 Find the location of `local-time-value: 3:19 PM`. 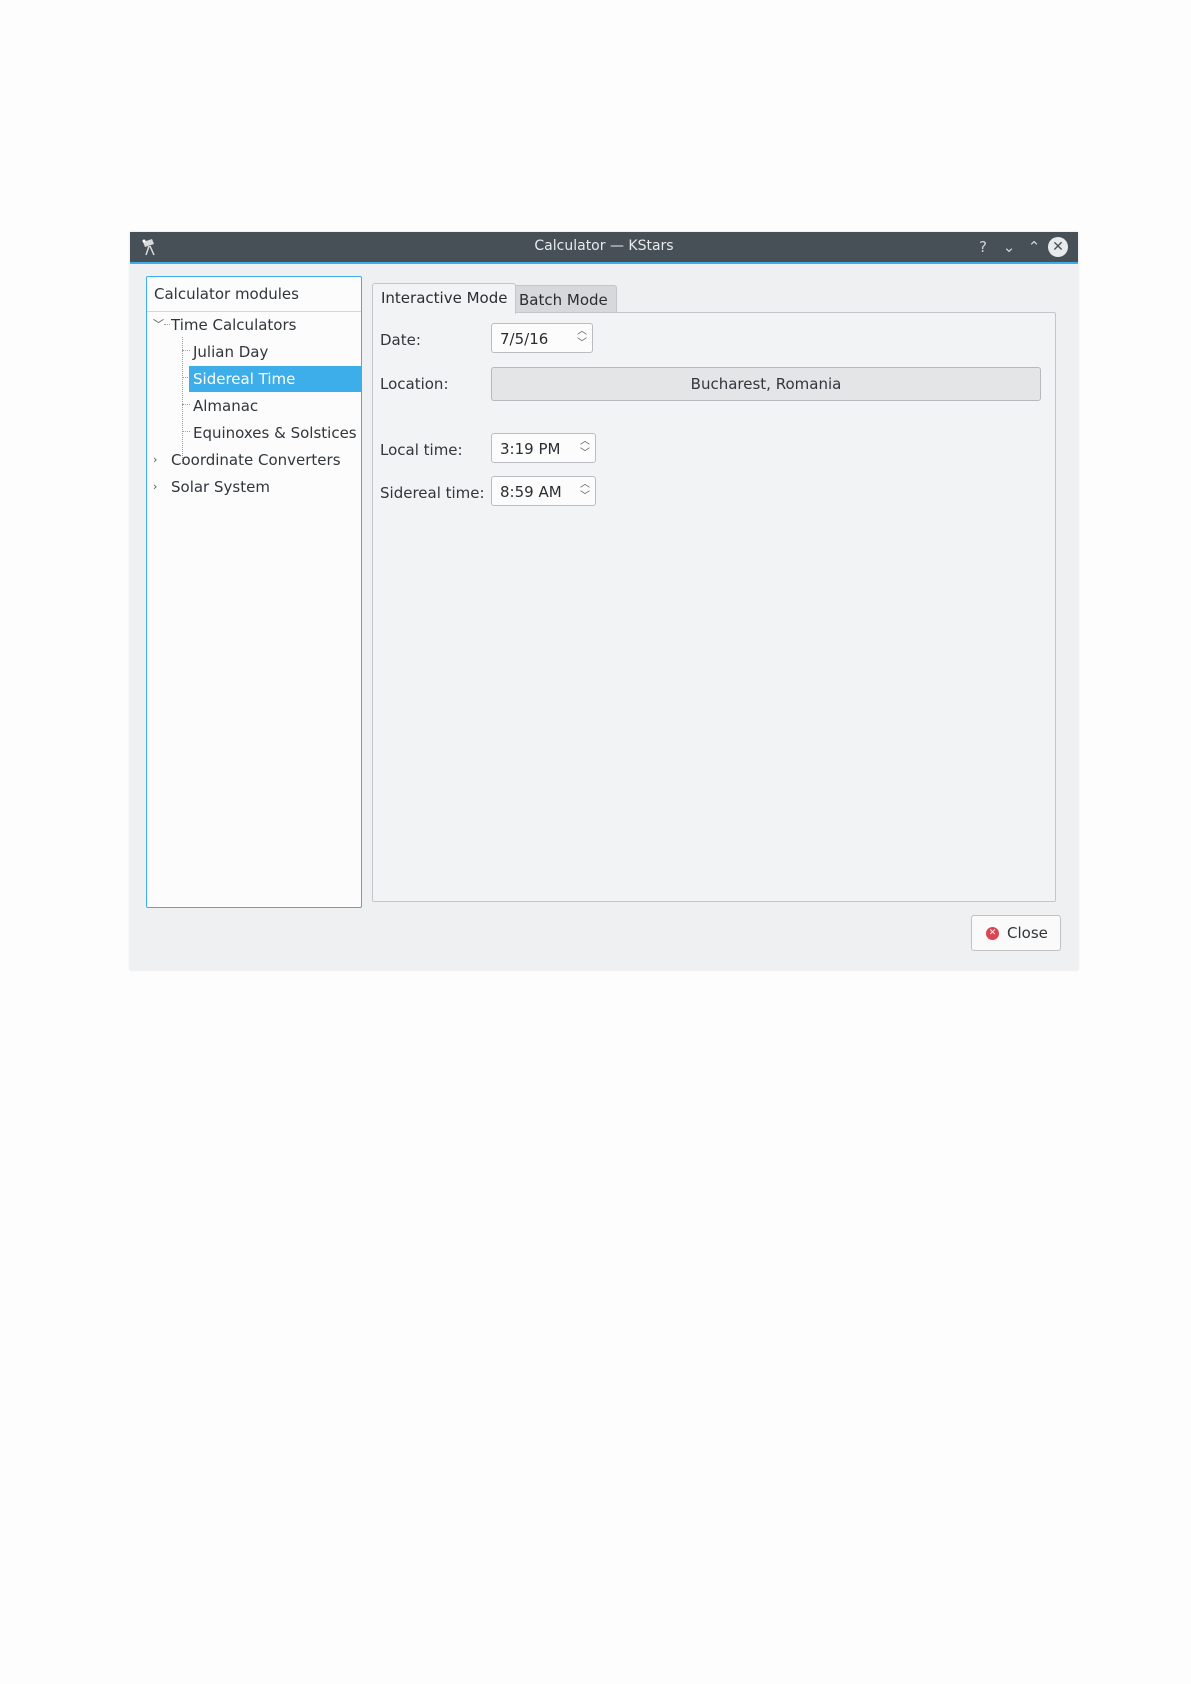

local-time-value: 3:19 PM is located at coordinates (530, 449).